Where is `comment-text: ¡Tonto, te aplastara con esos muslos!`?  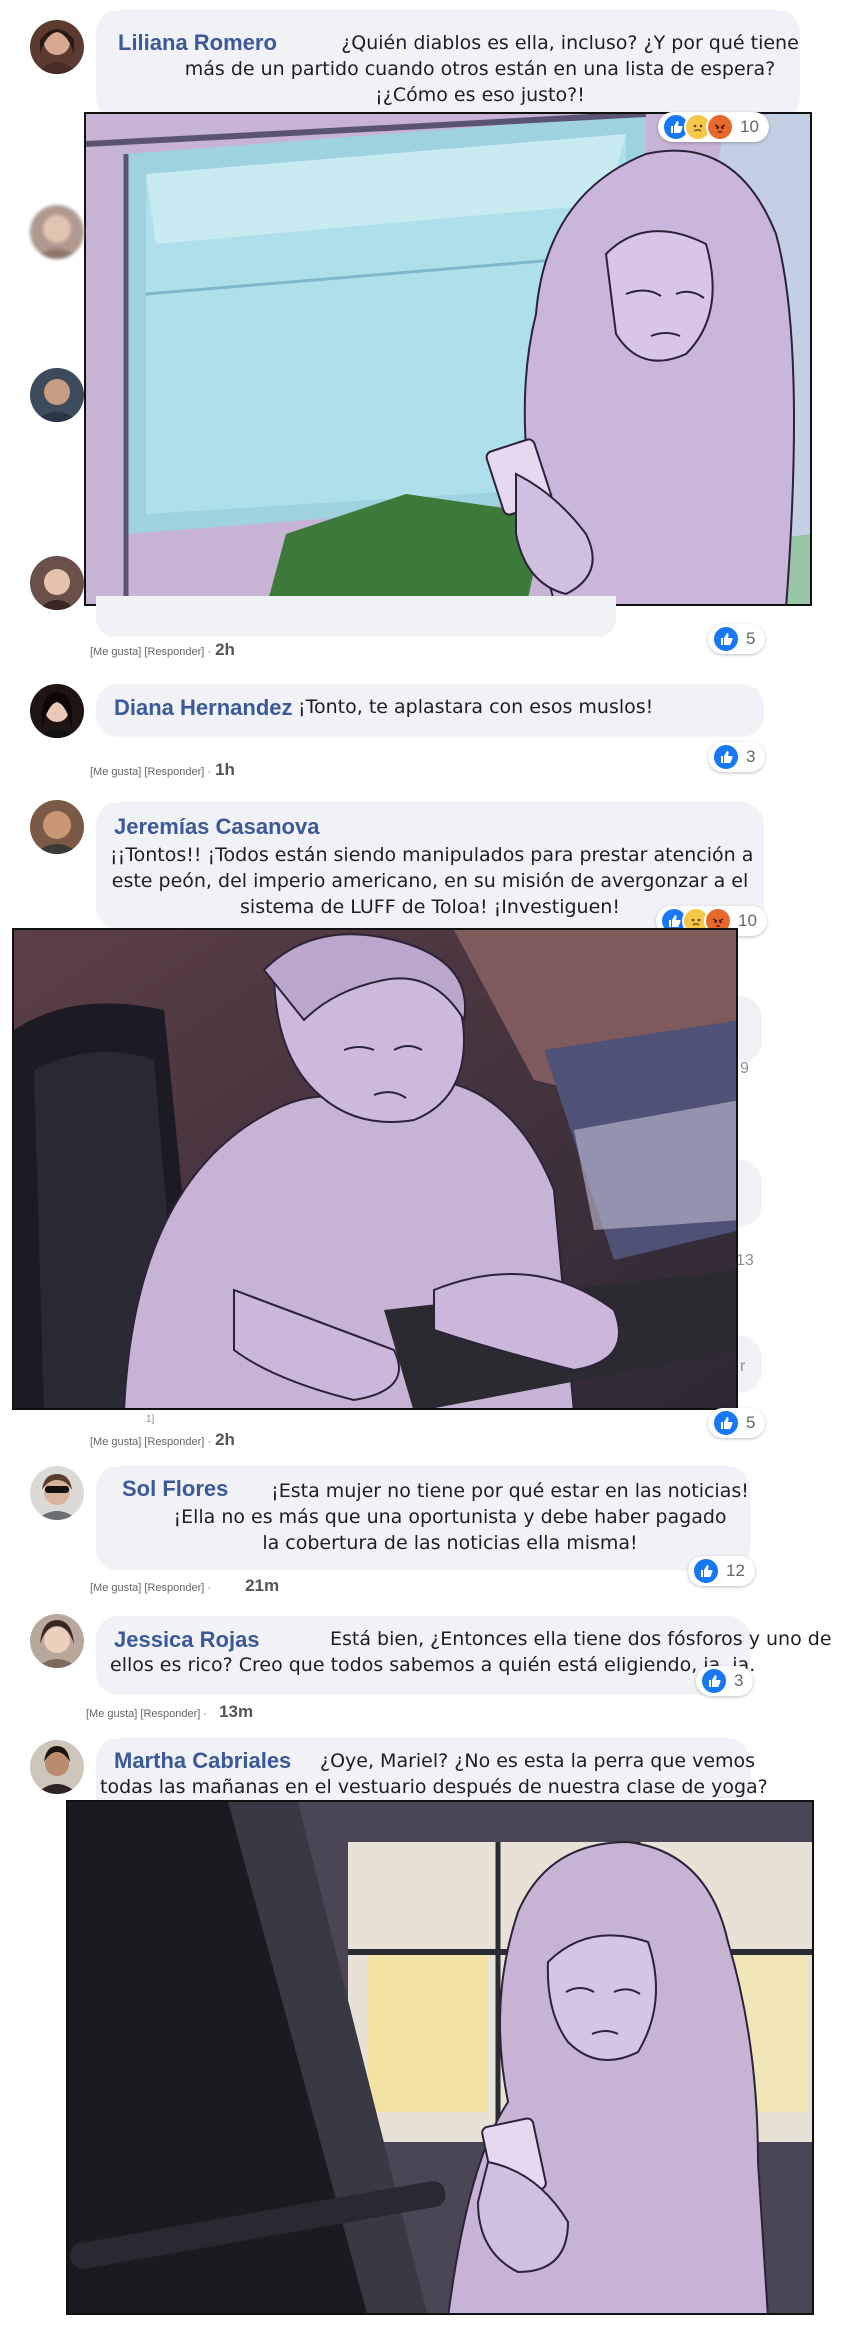
comment-text: ¡Tonto, te aplastara con esos muslos! is located at coordinates (476, 707).